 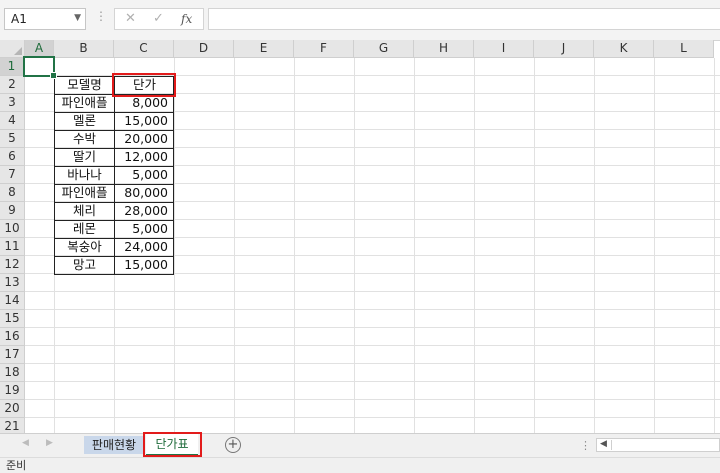 What do you see at coordinates (12, 355) in the screenshot?
I see `row-header-17: 17` at bounding box center [12, 355].